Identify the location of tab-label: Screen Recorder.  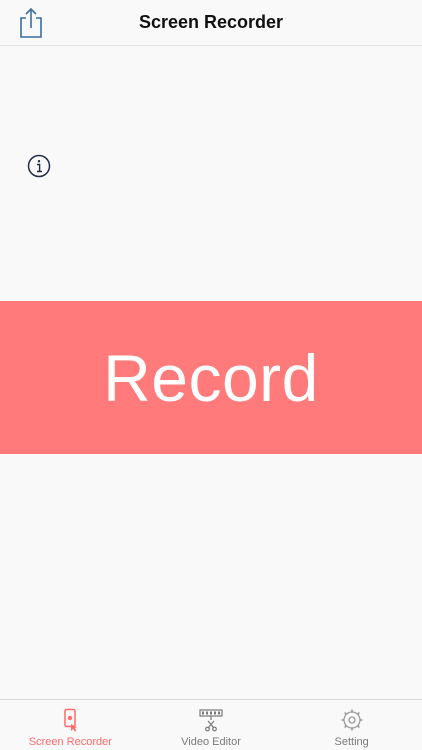
(70, 742).